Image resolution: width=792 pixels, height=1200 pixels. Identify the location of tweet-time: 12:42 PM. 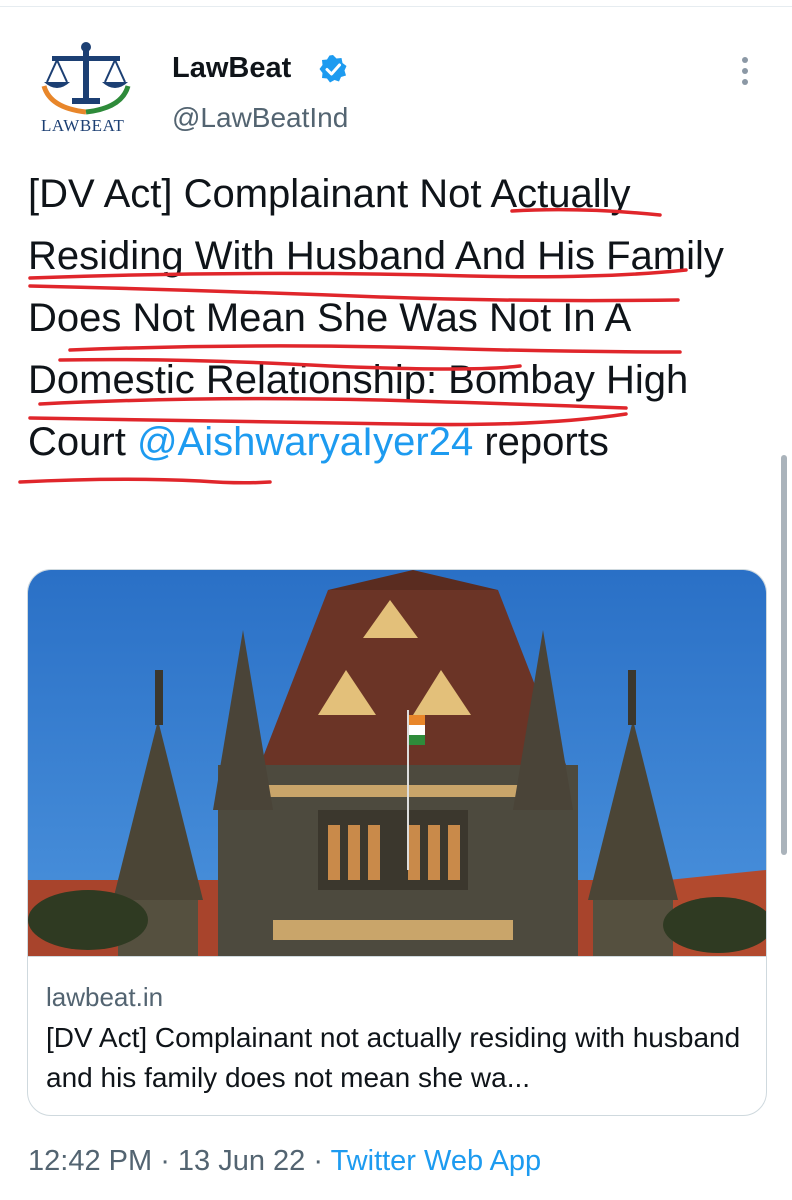
(90, 1161).